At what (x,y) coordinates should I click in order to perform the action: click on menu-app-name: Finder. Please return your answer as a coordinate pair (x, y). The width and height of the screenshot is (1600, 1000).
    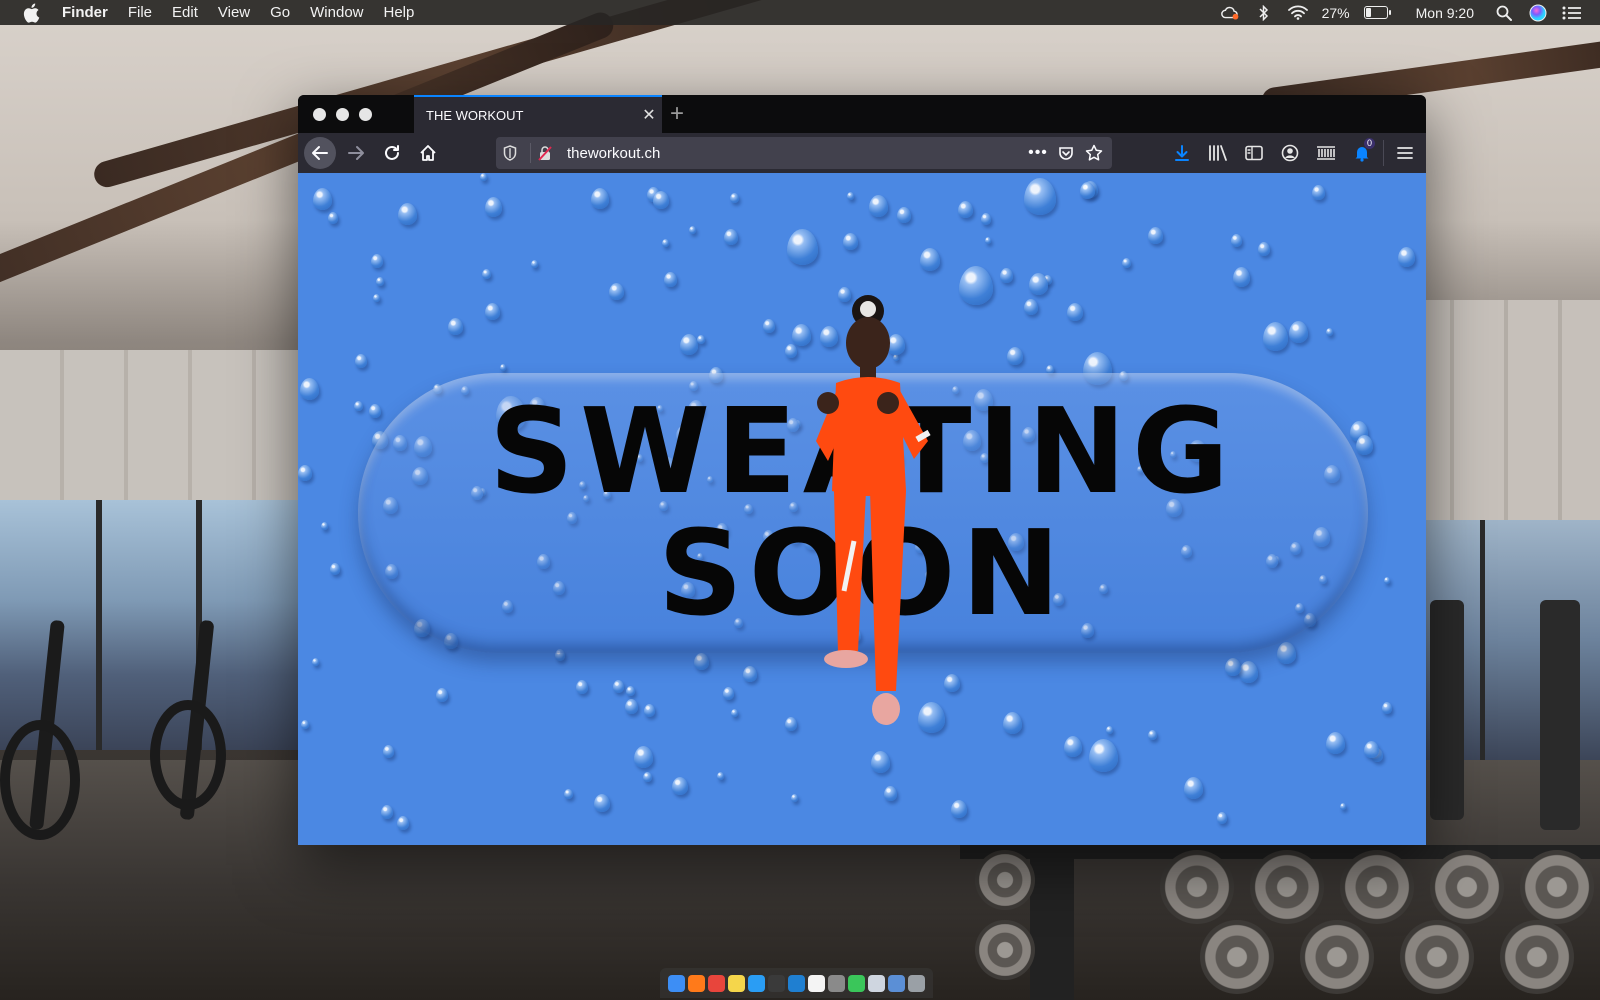
    Looking at the image, I should click on (85, 12).